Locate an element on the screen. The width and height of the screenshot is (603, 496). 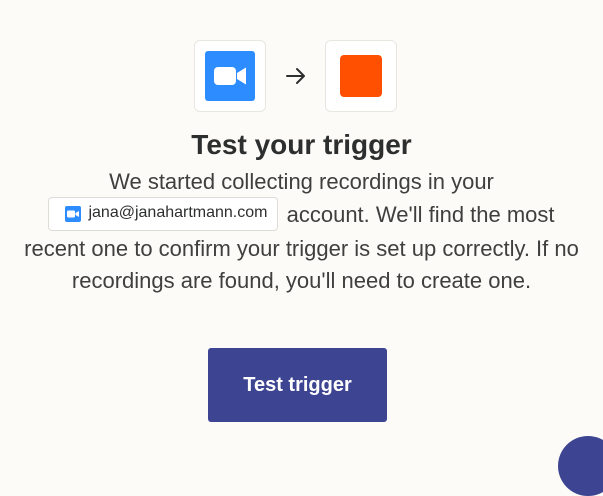
destination-app-icon is located at coordinates (361, 76).